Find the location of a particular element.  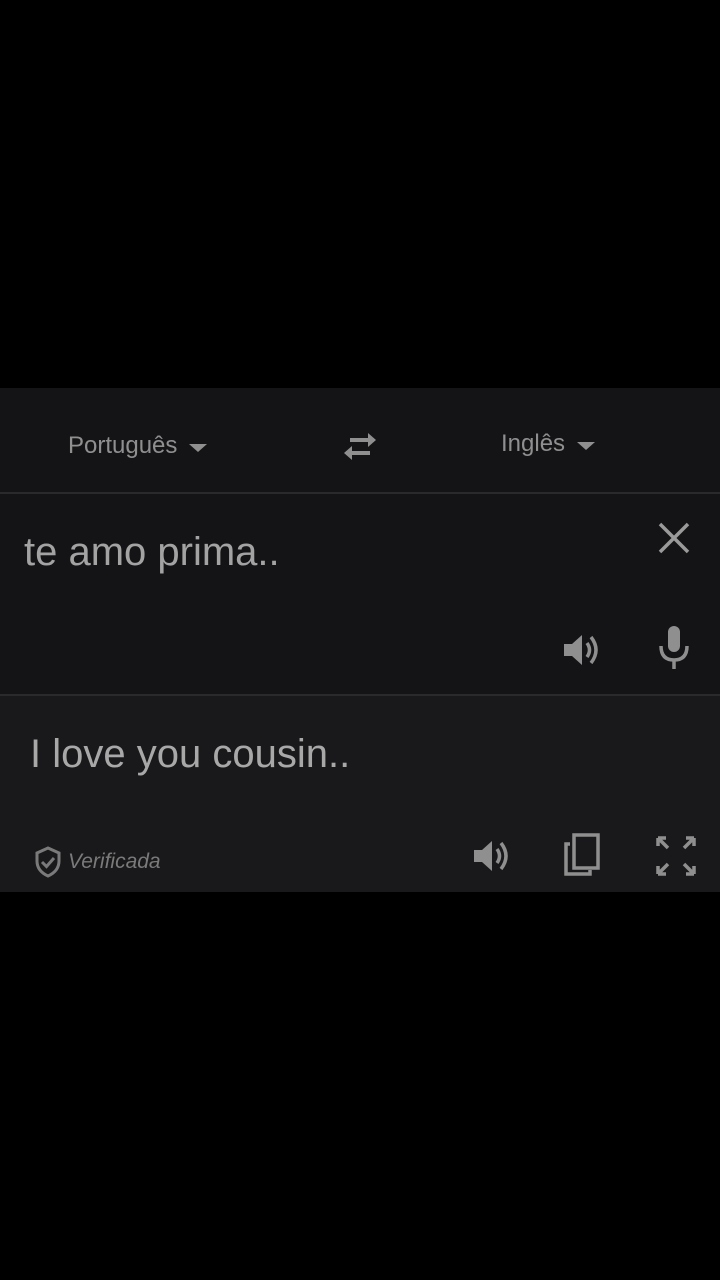

source-language-label: Português is located at coordinates (123, 445).